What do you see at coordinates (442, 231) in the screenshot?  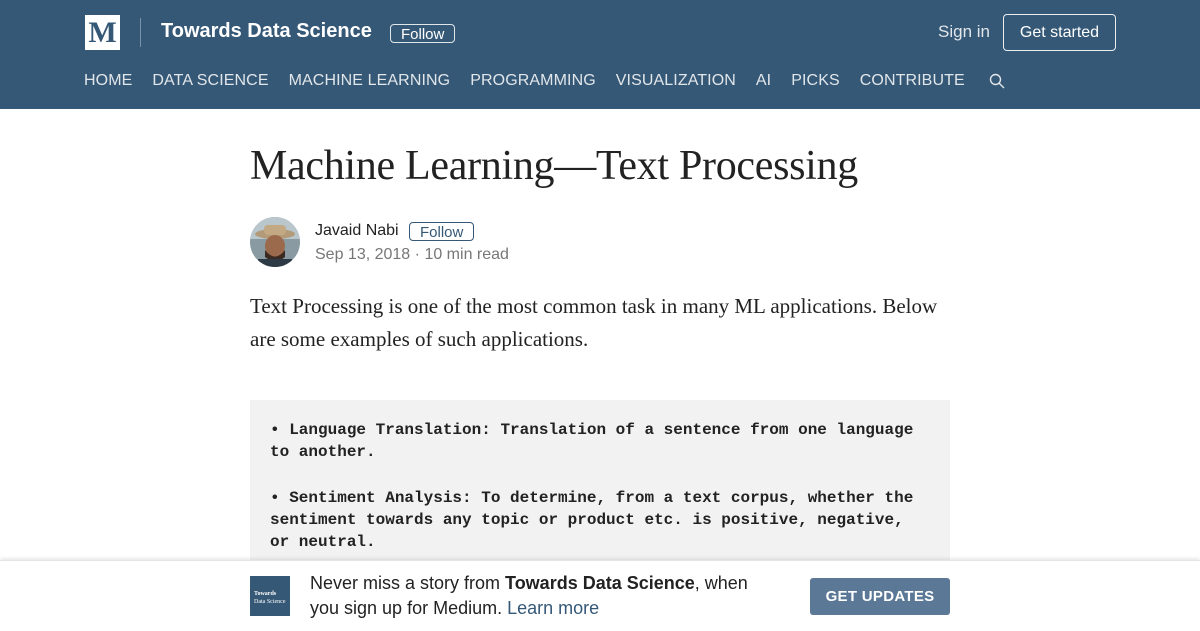 I see `follow-author-button: Follow` at bounding box center [442, 231].